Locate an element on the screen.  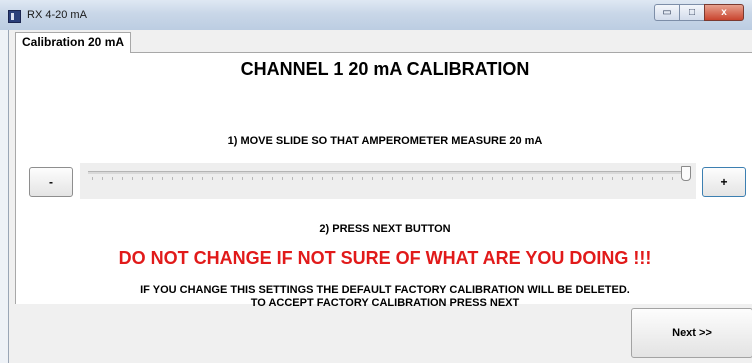
decrement-button: - is located at coordinates (51, 182).